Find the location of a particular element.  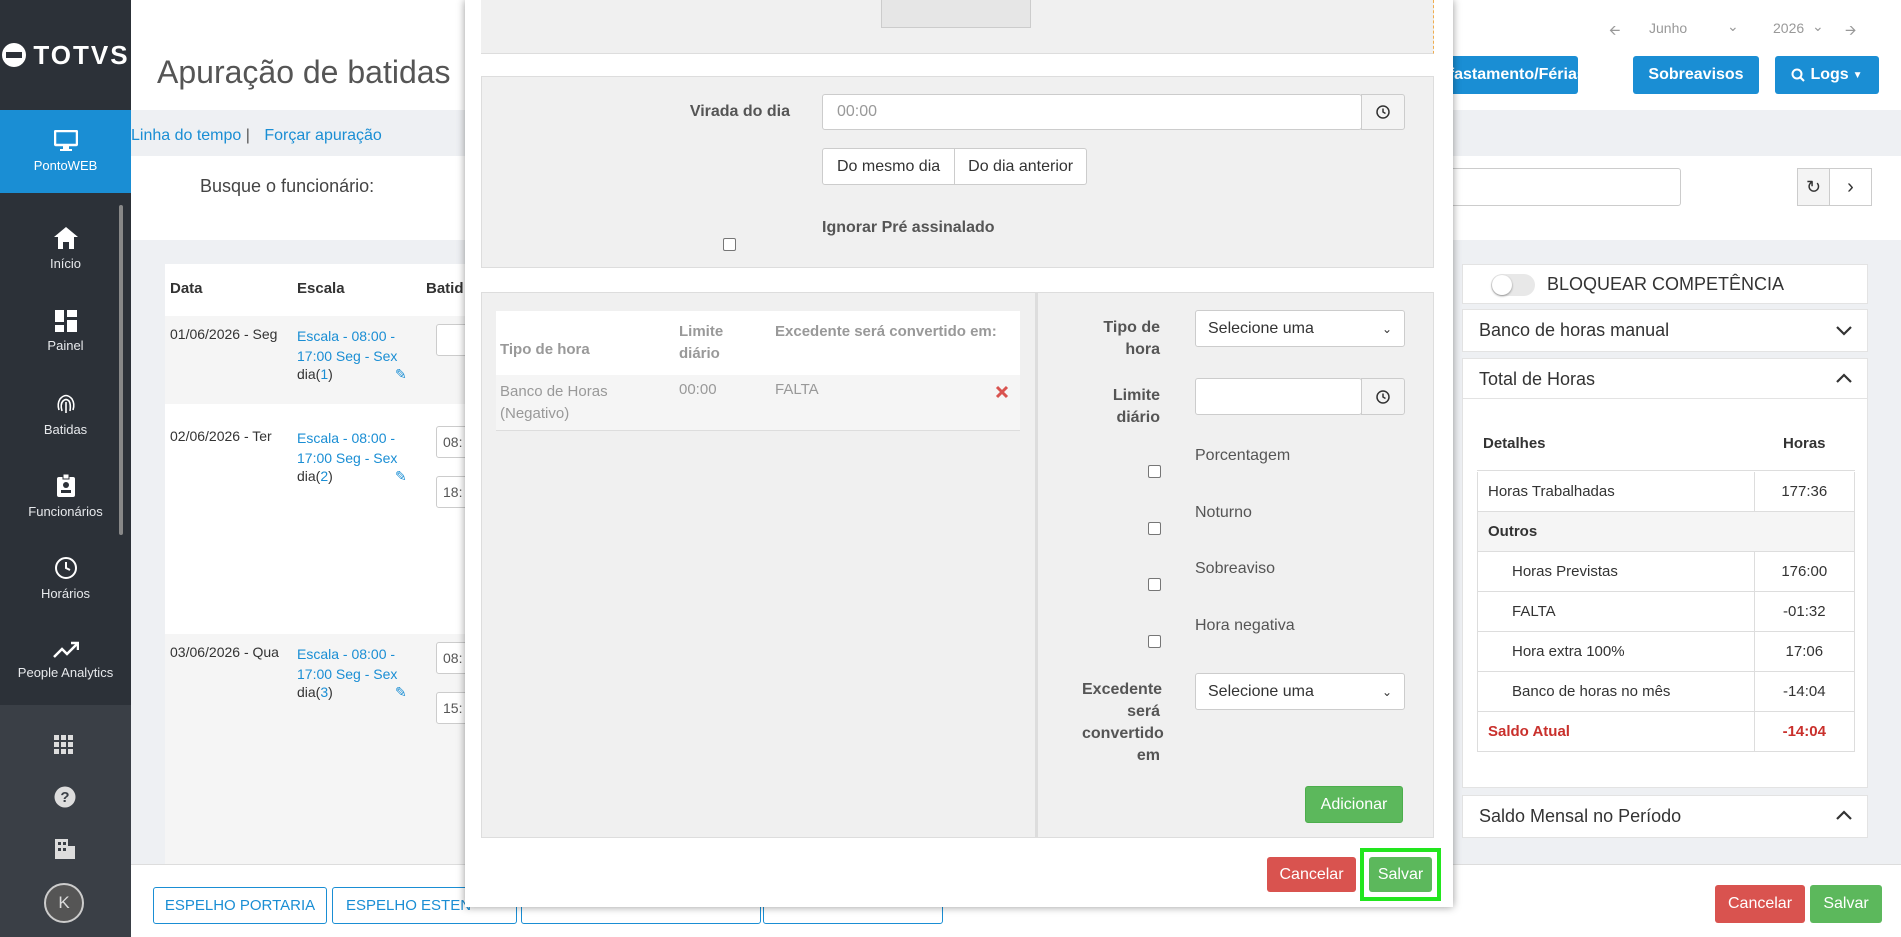

virada-input: 00:00 is located at coordinates (1092, 112).